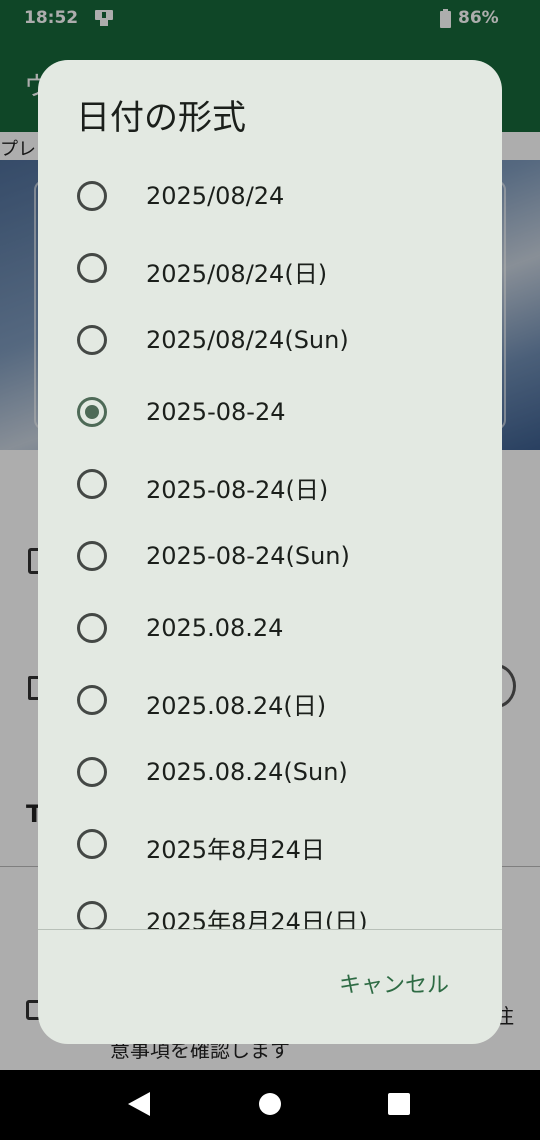 The image size is (540, 1140). I want to click on option-label: 2025-08-24, so click(216, 412).